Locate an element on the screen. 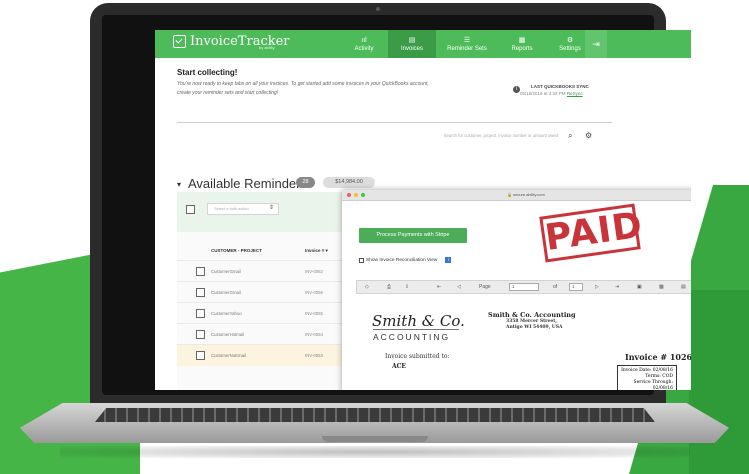 The image size is (749, 474). laptop-notch is located at coordinates (375, 439).